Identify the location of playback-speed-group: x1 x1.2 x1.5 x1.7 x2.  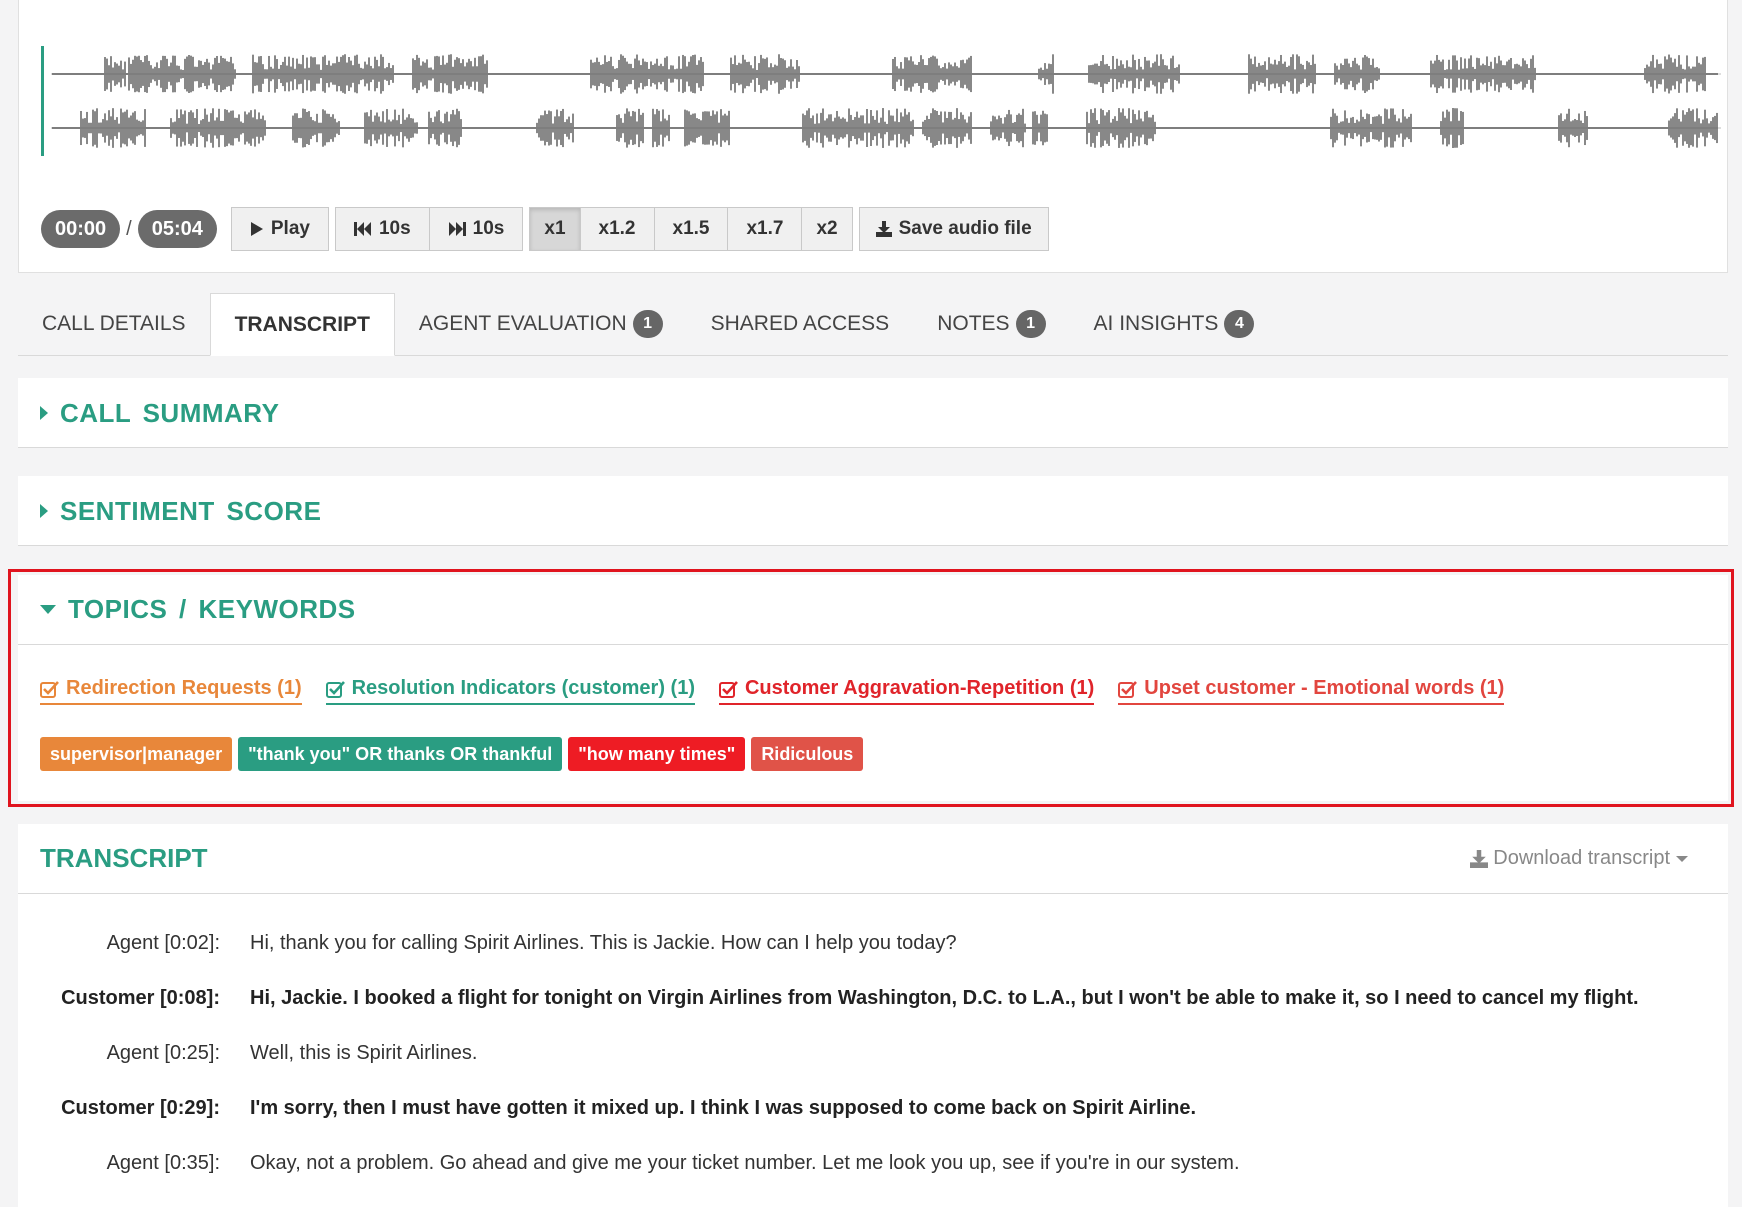
(691, 229).